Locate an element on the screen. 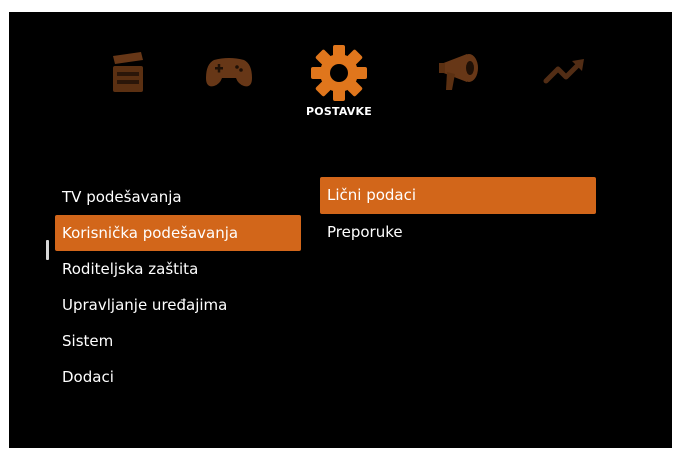 This screenshot has height=460, width=681. trend-arrow-icon is located at coordinates (563, 71).